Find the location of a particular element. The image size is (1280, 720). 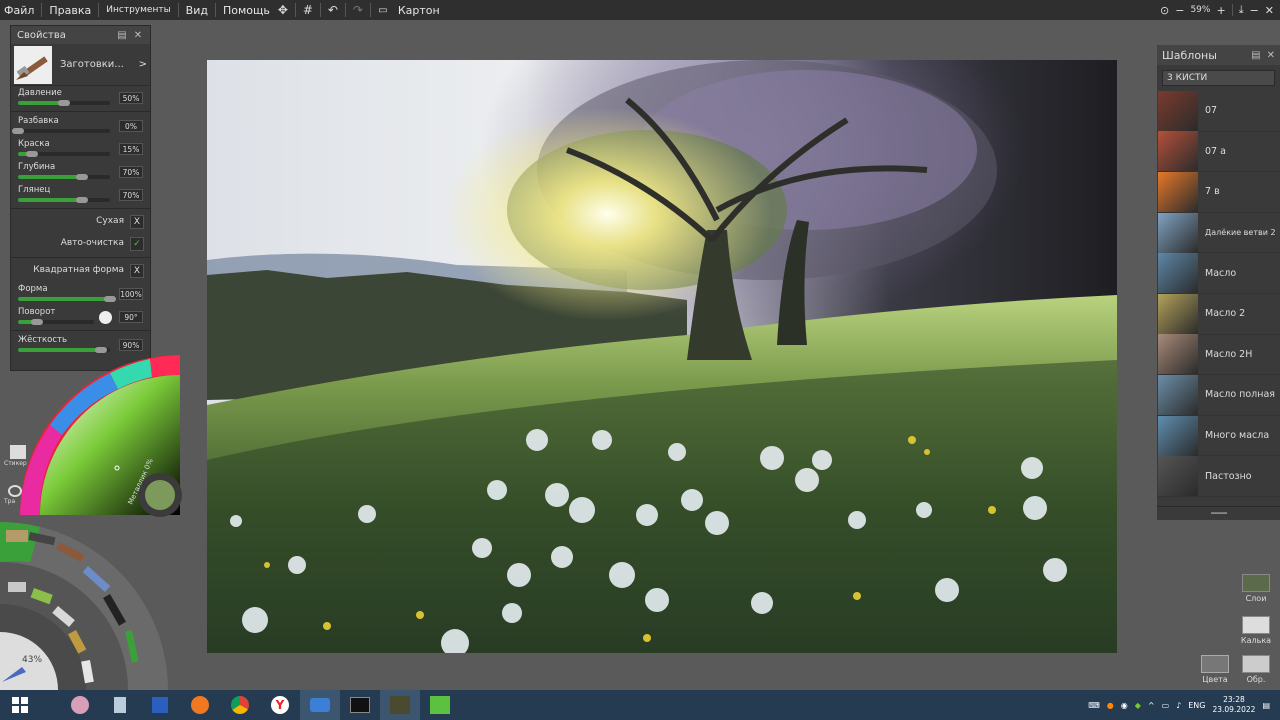

tracing-button: Калька is located at coordinates (1256, 633).